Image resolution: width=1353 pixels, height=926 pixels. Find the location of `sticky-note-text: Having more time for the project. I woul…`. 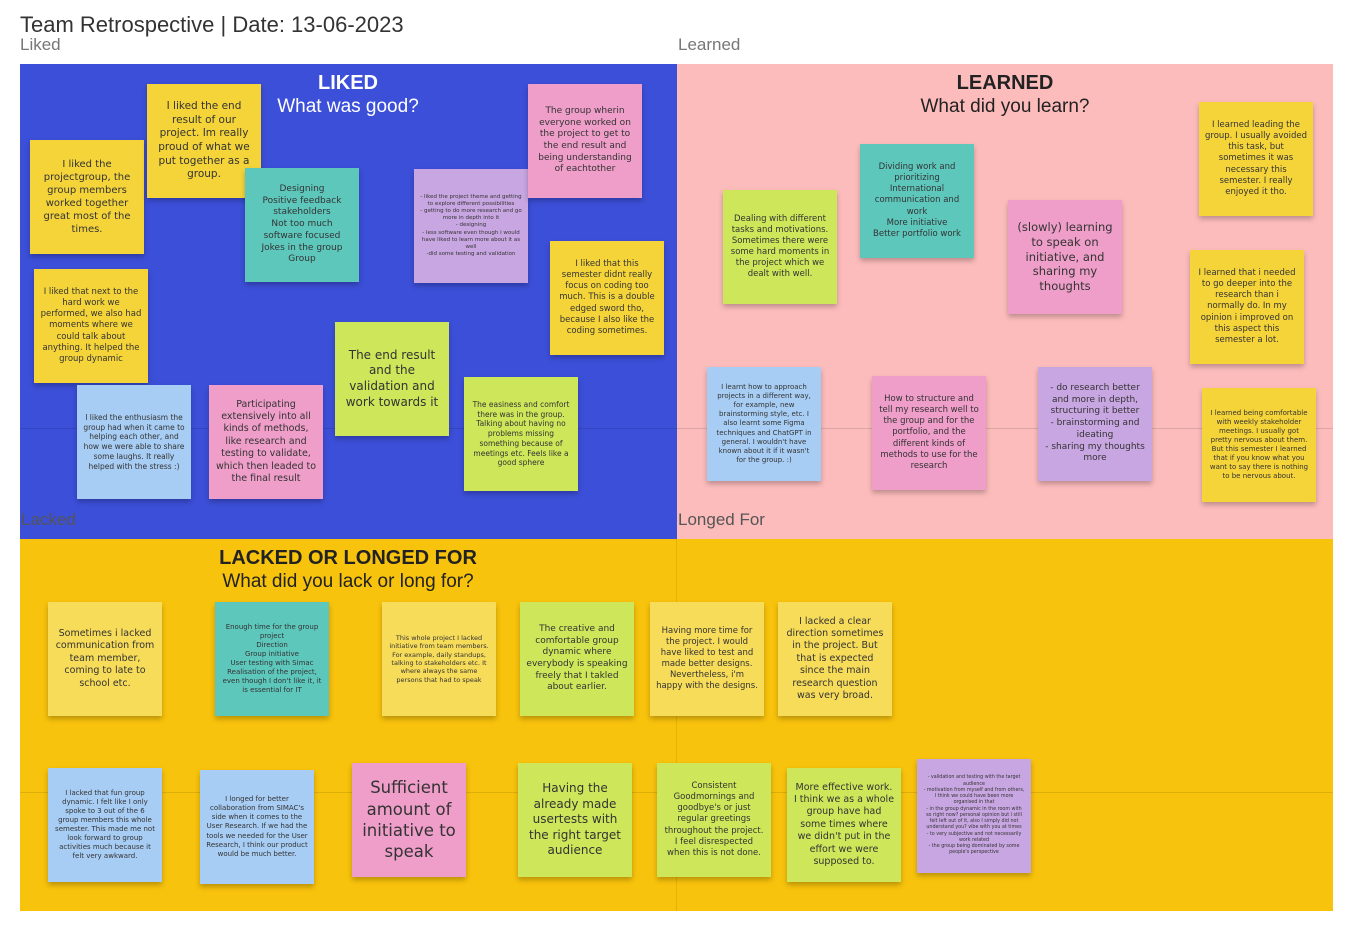

sticky-note-text: Having more time for the project. I woul… is located at coordinates (707, 658).